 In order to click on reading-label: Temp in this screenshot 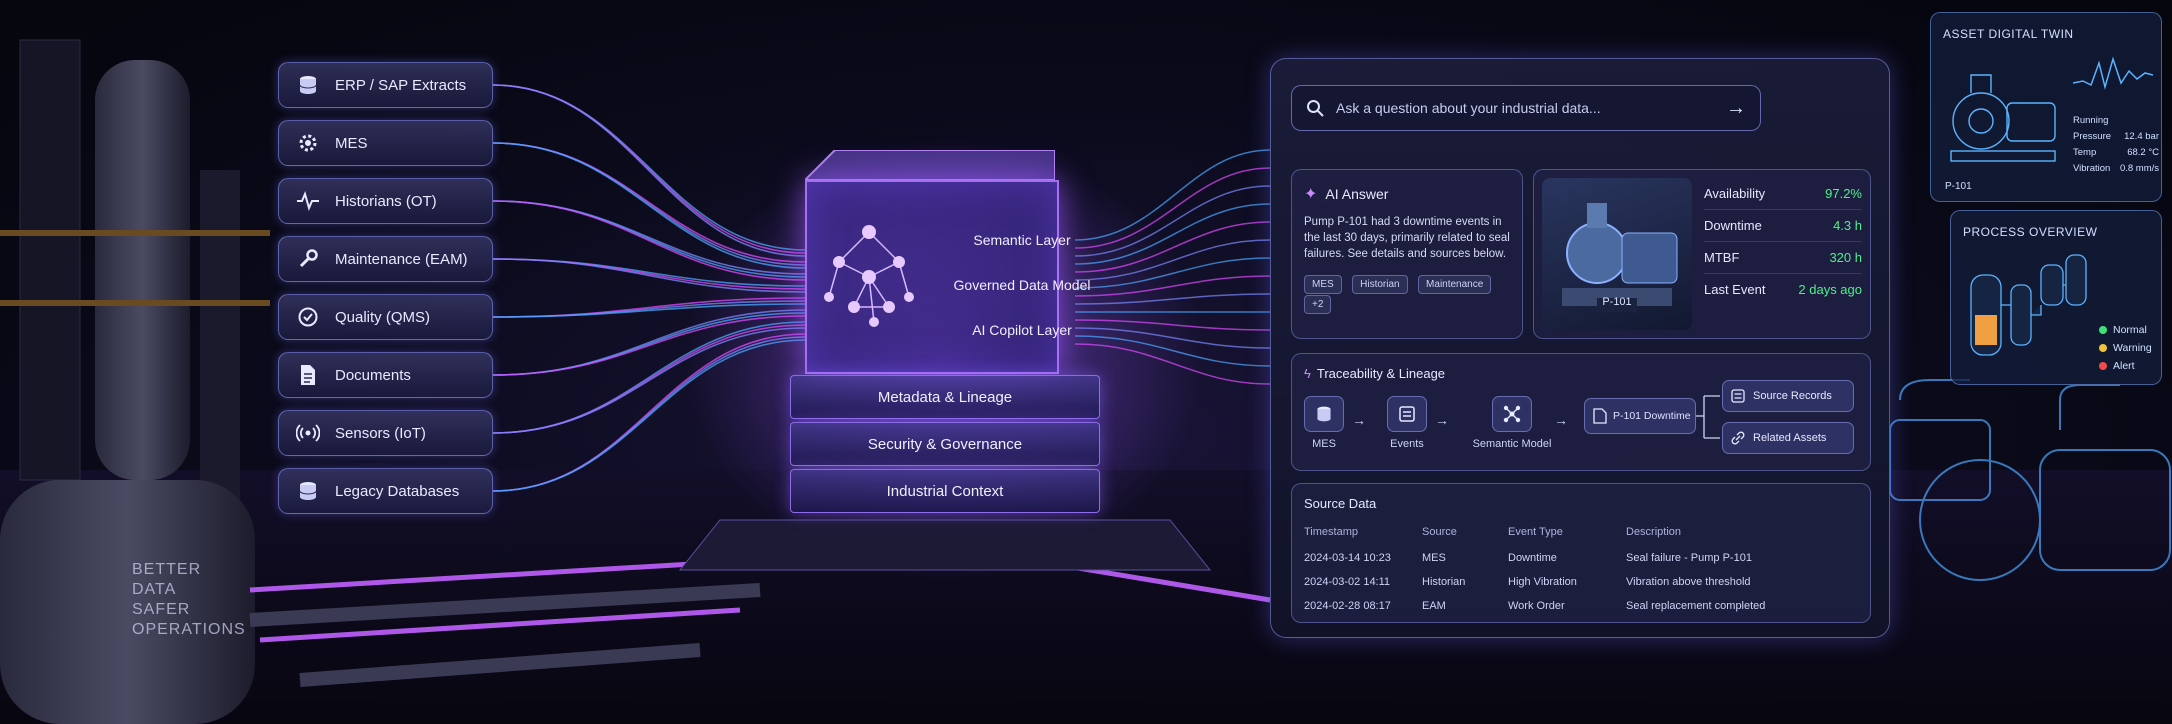, I will do `click(2085, 152)`.